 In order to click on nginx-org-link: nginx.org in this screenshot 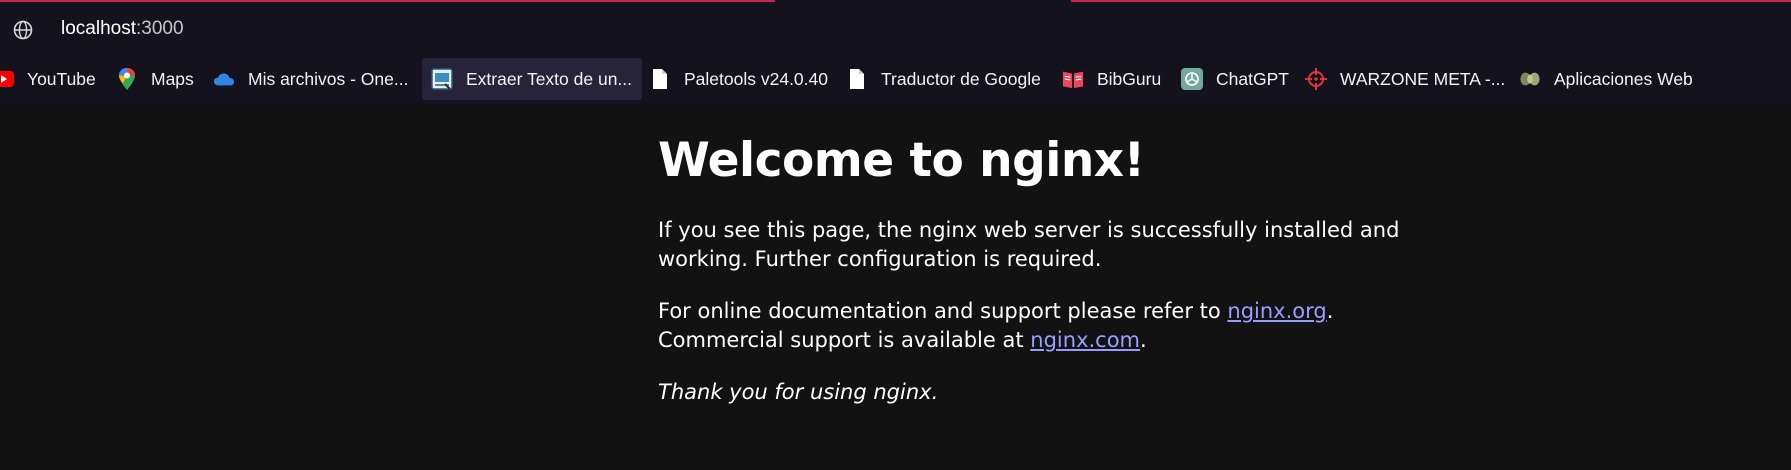, I will do `click(1276, 311)`.